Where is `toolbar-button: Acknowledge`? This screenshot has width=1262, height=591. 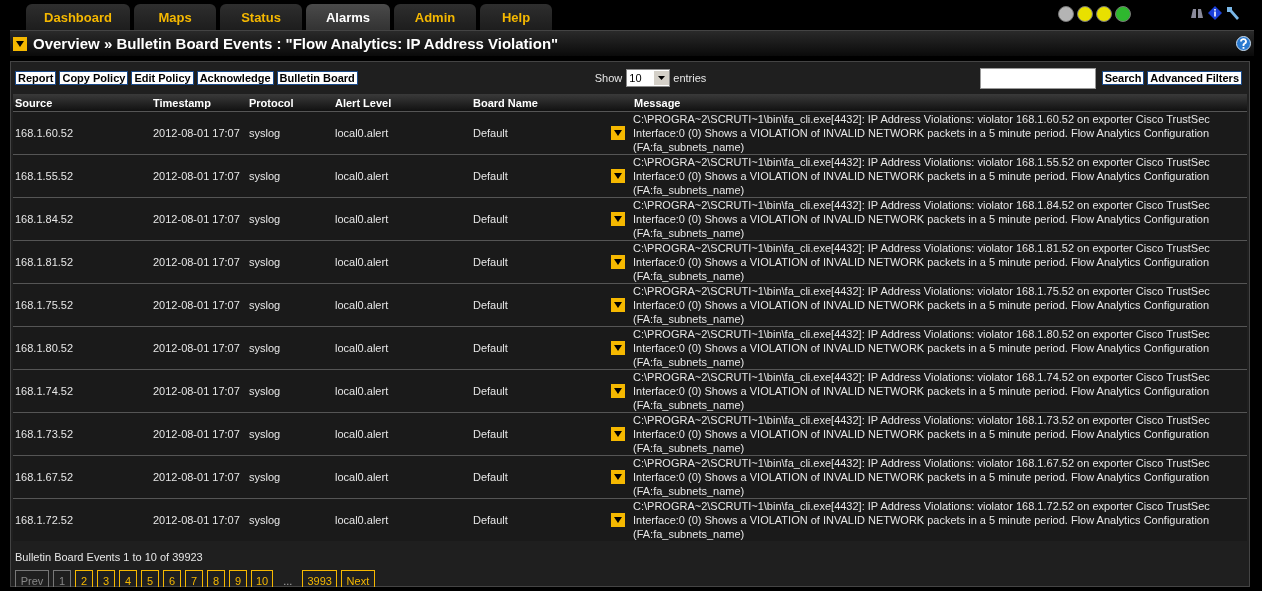
toolbar-button: Acknowledge is located at coordinates (235, 78).